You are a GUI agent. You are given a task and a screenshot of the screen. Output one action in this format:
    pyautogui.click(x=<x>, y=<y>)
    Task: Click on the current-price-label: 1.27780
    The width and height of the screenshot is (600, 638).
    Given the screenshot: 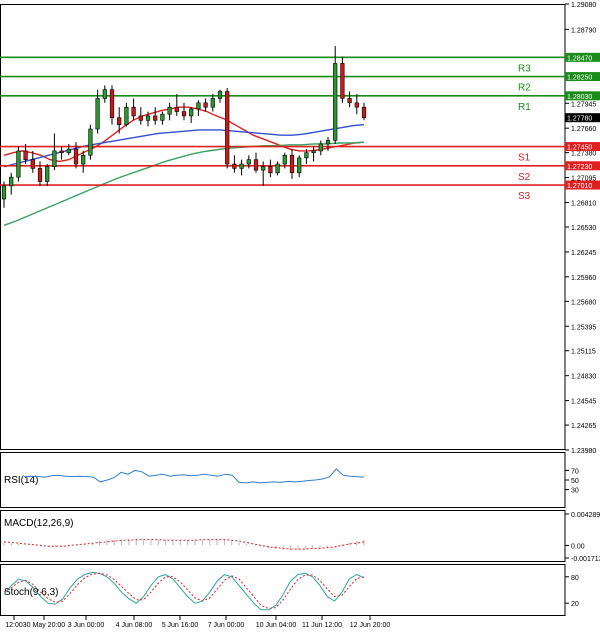 What is the action you would take?
    pyautogui.click(x=579, y=119)
    